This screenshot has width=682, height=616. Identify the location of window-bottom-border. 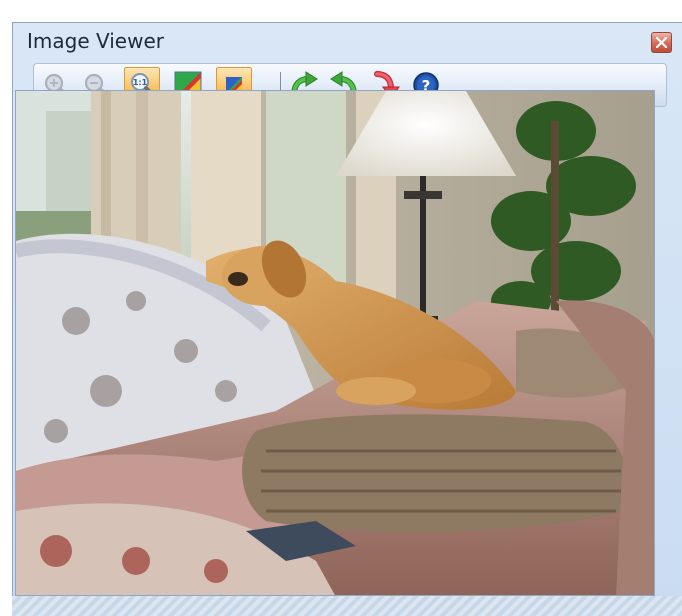
(347, 606).